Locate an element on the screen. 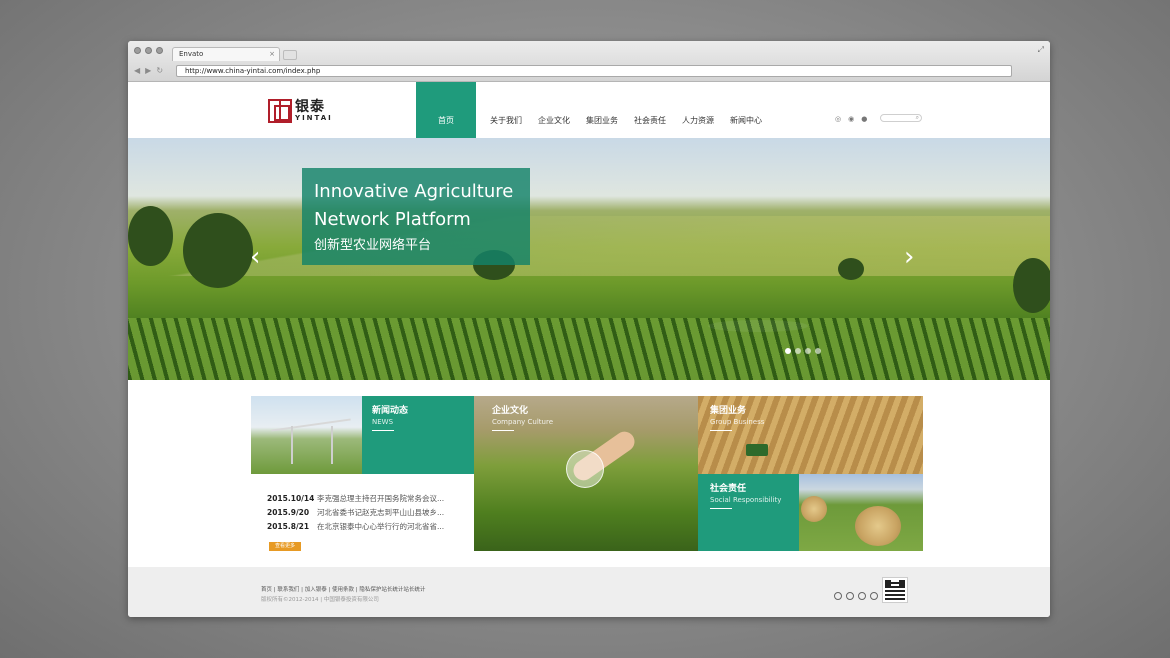 This screenshot has width=1170, height=658. nav-news: 新闻中心 is located at coordinates (746, 110).